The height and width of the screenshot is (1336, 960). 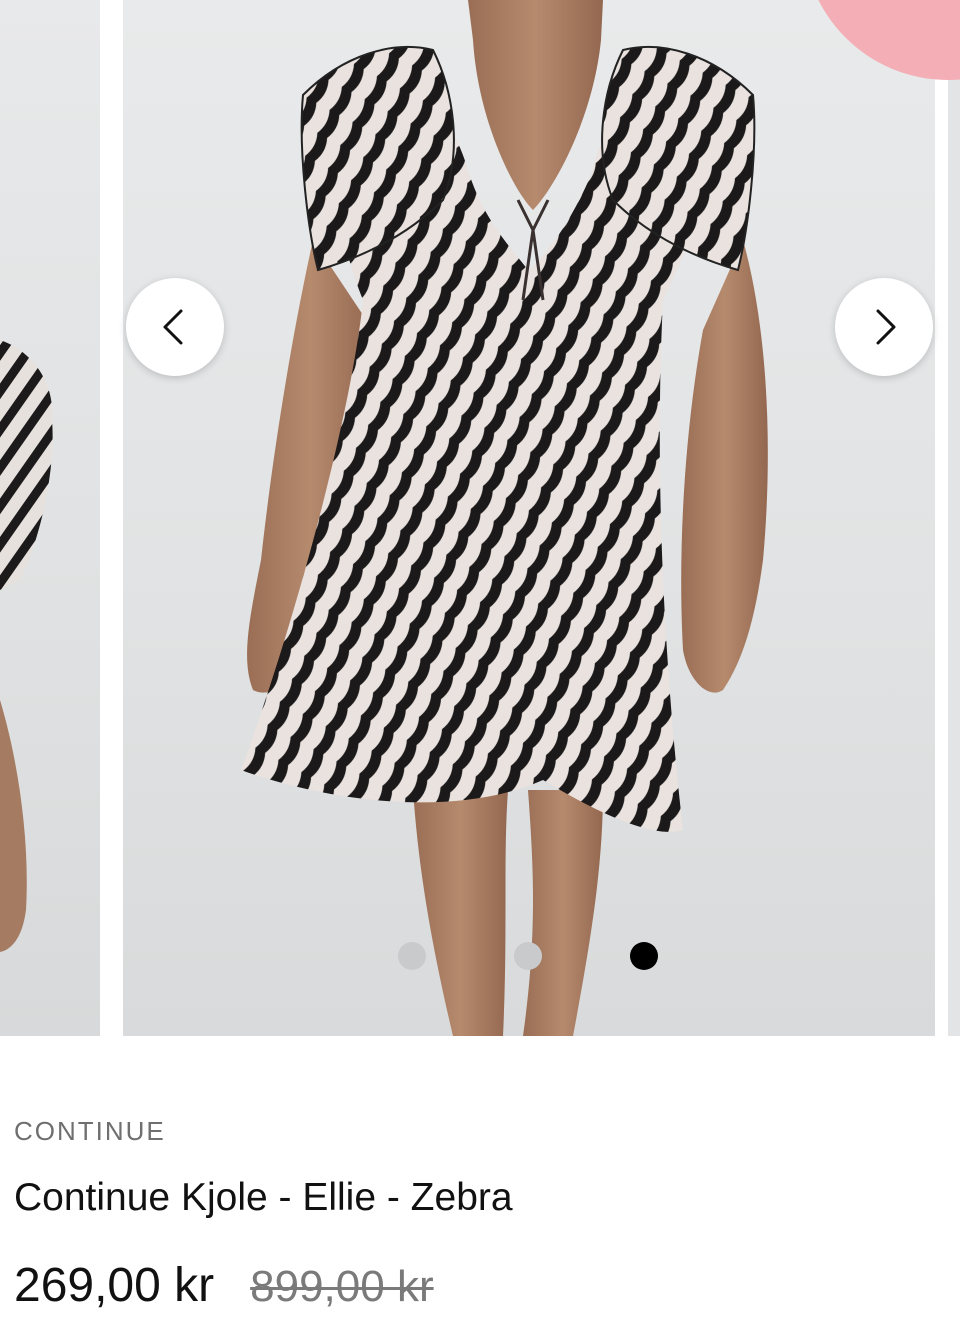 I want to click on chevron-right-icon, so click(x=886, y=327).